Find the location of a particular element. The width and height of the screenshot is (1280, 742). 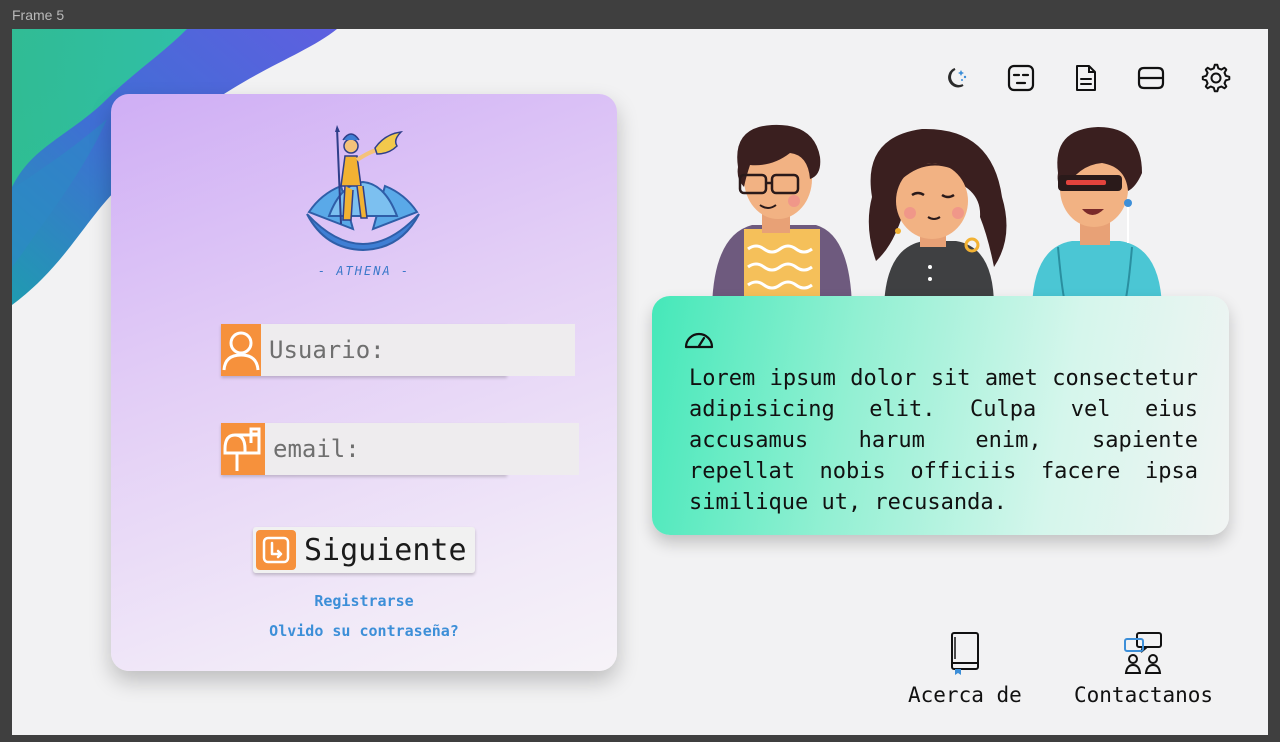

username-input is located at coordinates (418, 350).